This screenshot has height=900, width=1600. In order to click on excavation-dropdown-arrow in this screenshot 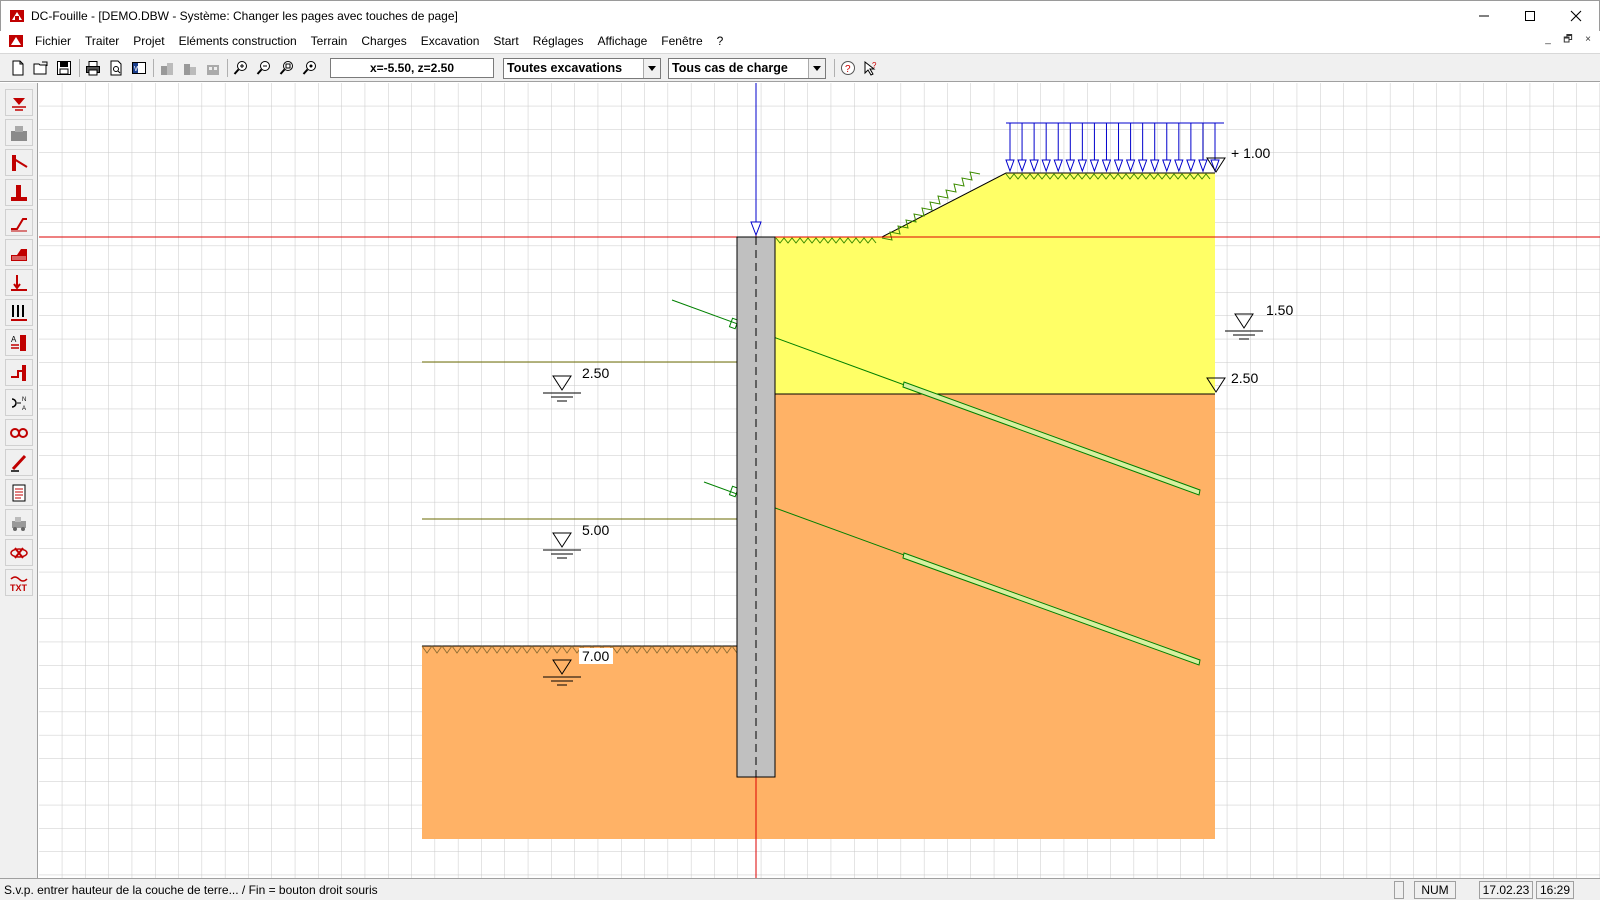, I will do `click(651, 68)`.